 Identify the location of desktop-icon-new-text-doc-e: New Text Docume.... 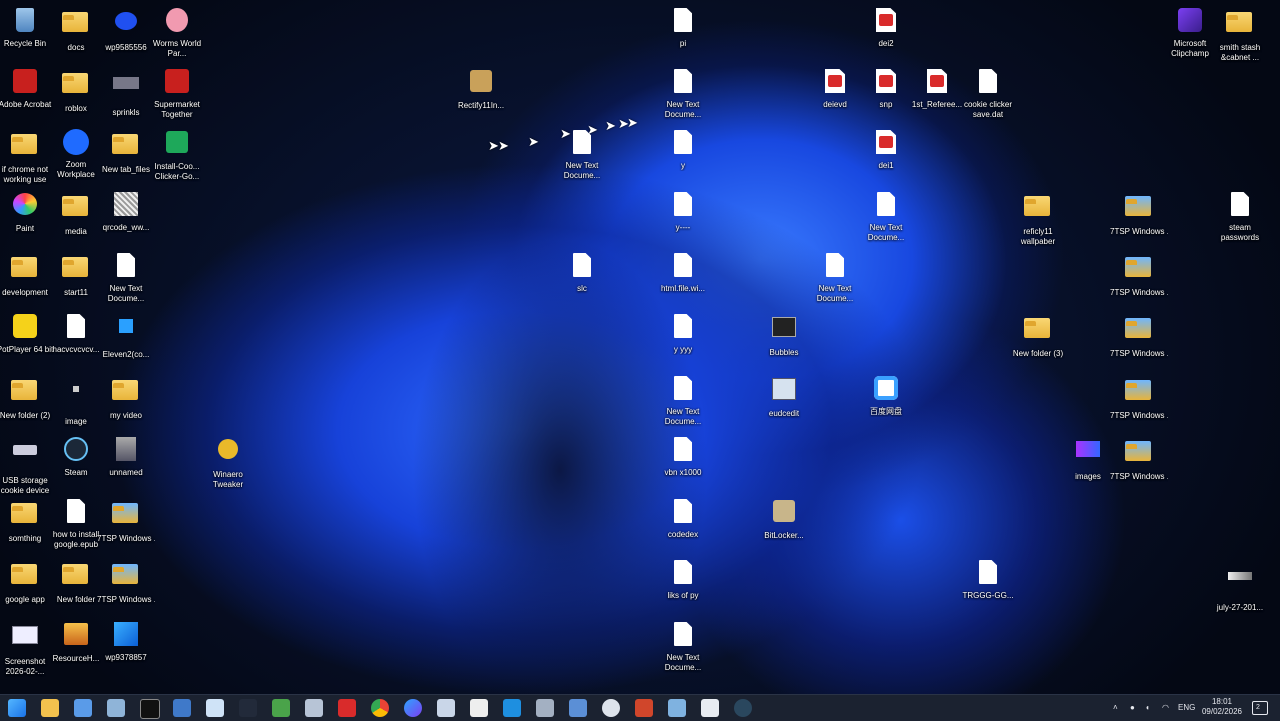
(835, 277).